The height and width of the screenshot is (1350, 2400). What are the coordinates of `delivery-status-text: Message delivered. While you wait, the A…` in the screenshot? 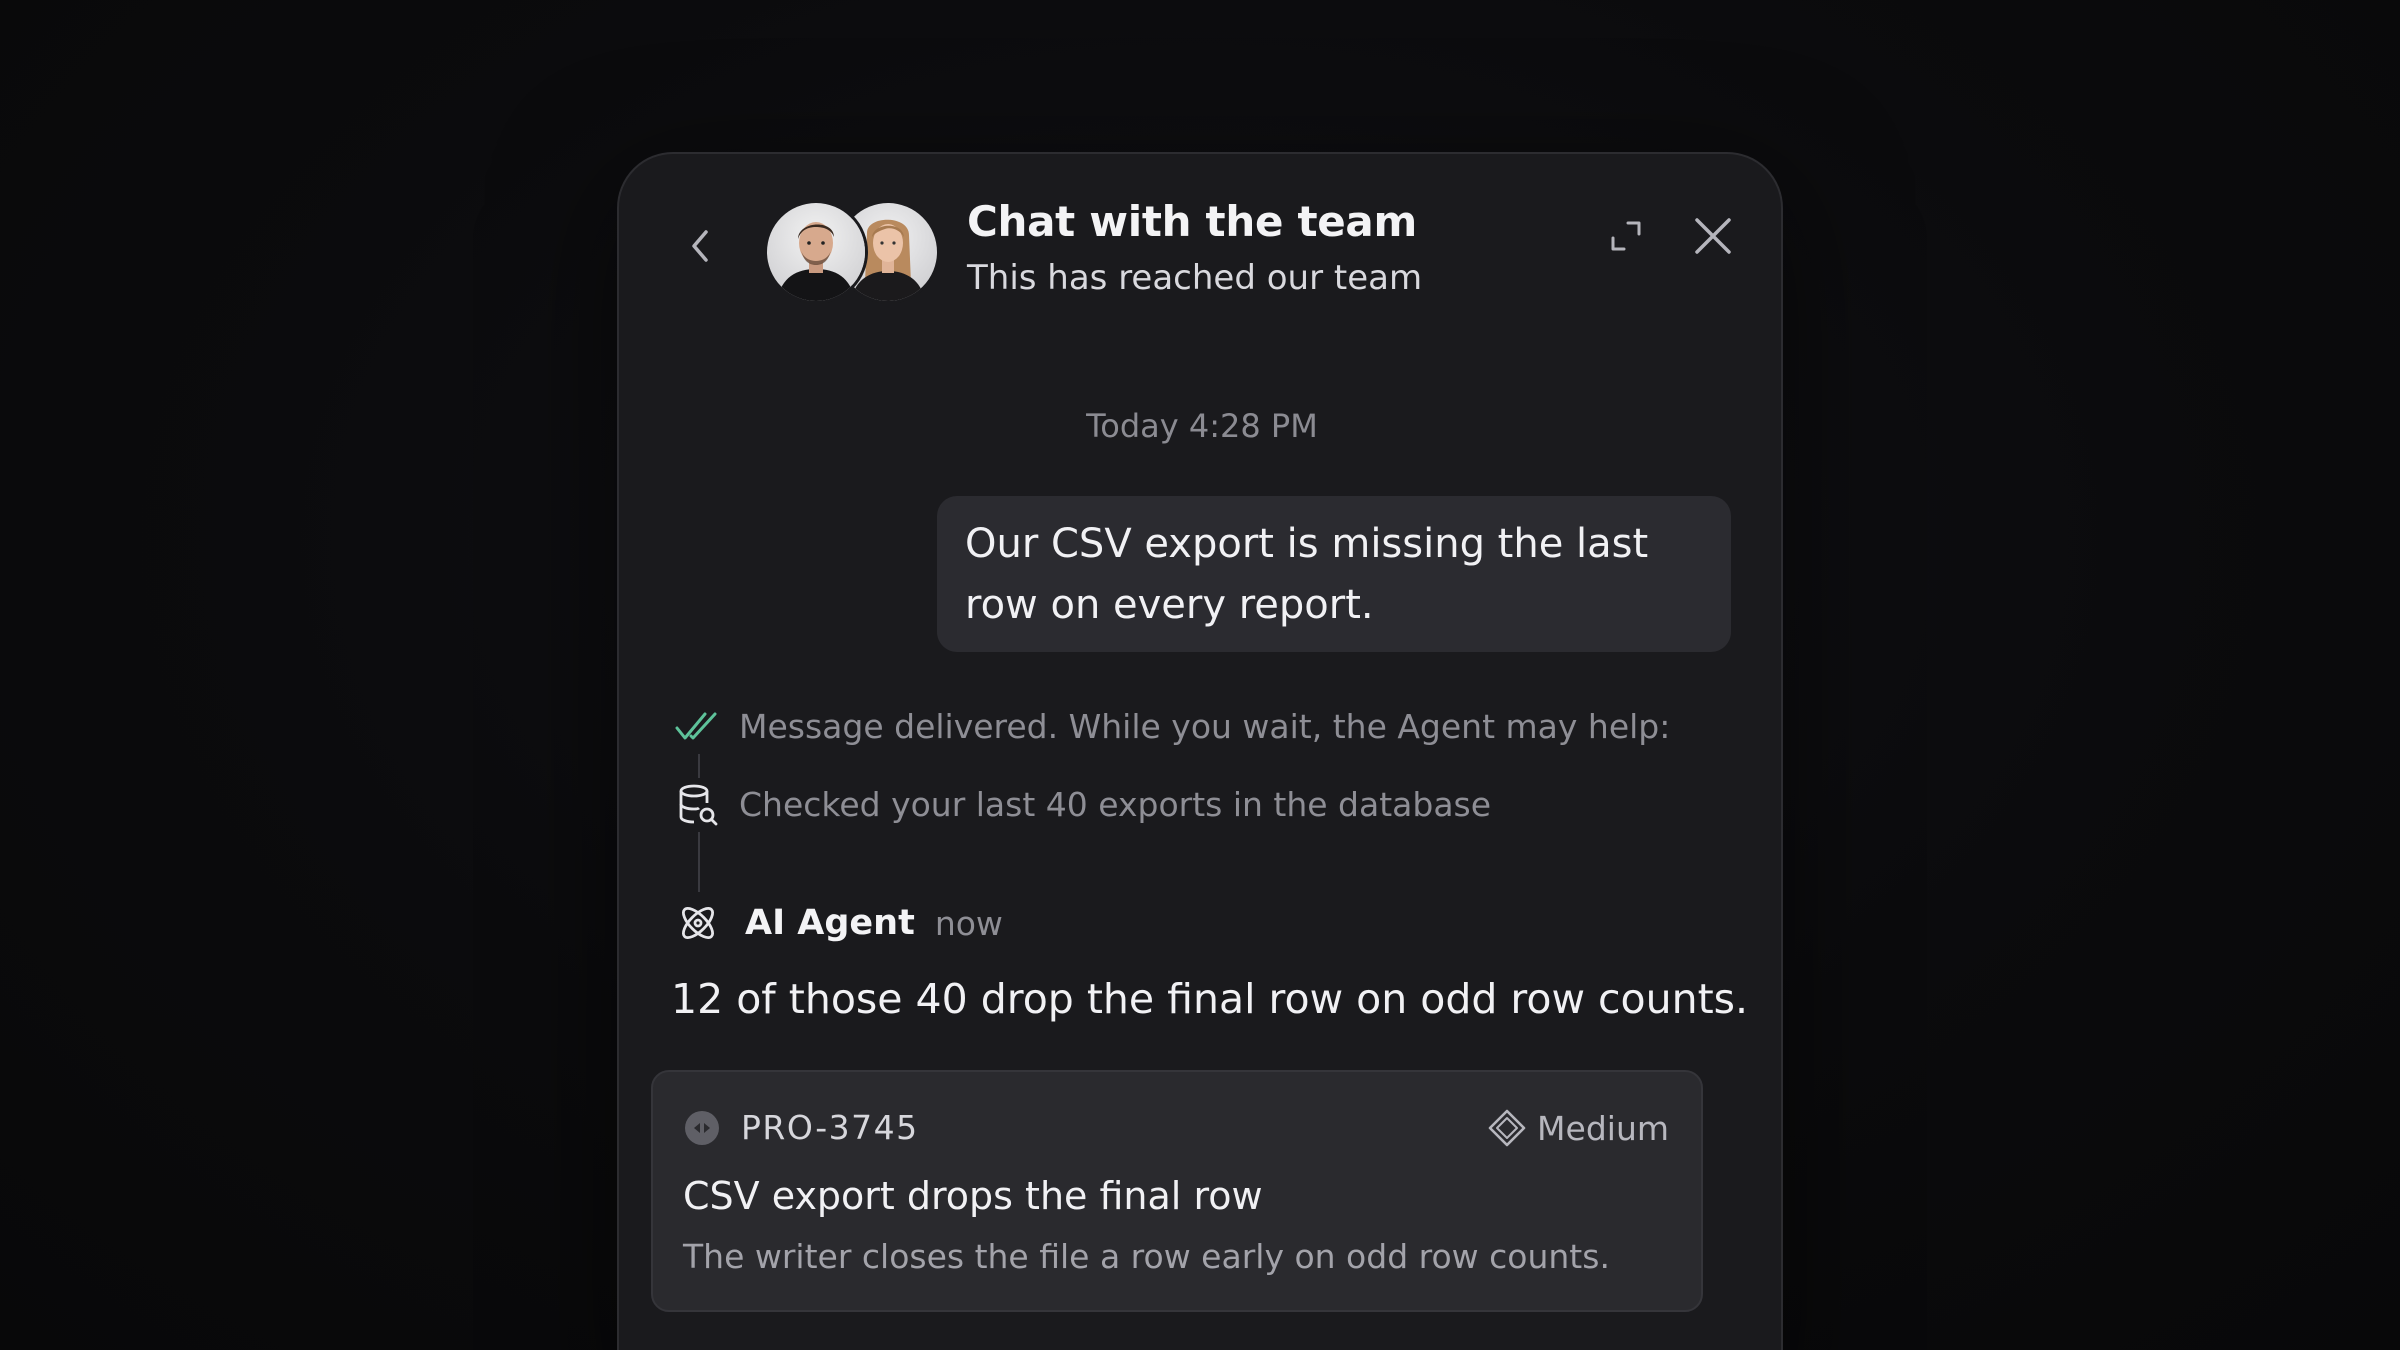 It's located at (1205, 726).